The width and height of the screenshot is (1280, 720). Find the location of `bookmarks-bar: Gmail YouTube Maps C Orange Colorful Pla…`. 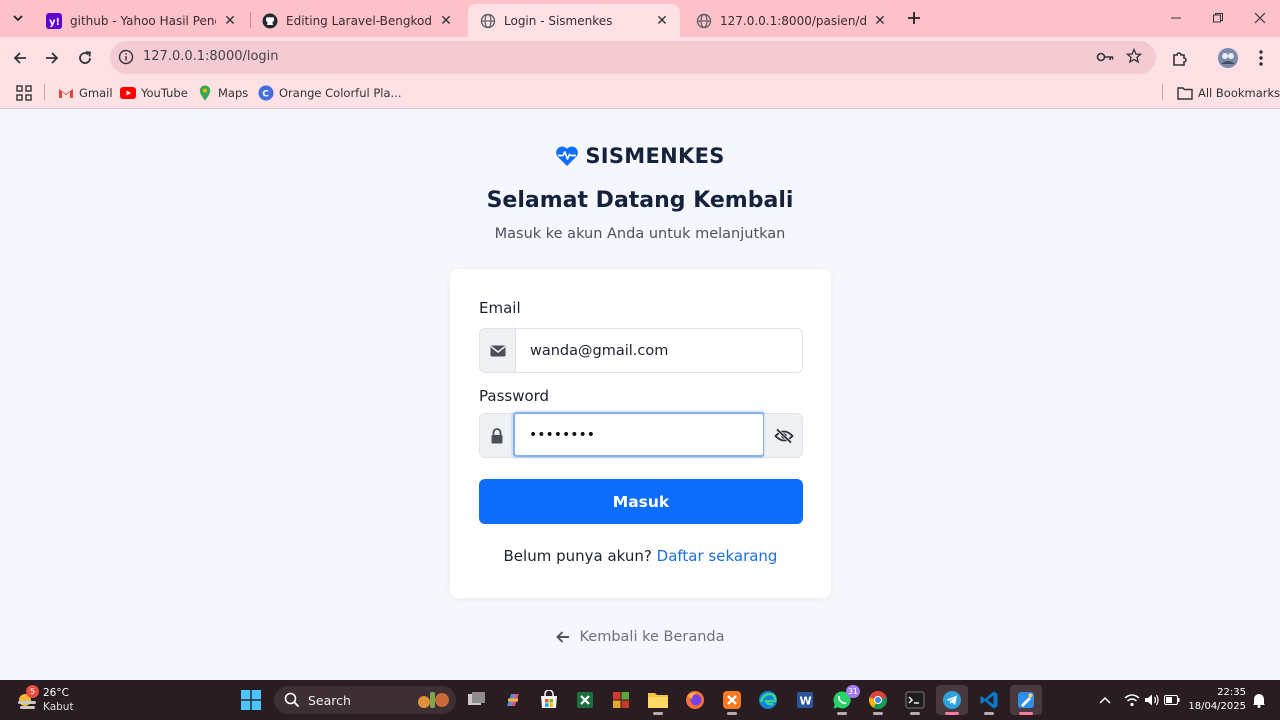

bookmarks-bar: Gmail YouTube Maps C Orange Colorful Pla… is located at coordinates (640, 93).